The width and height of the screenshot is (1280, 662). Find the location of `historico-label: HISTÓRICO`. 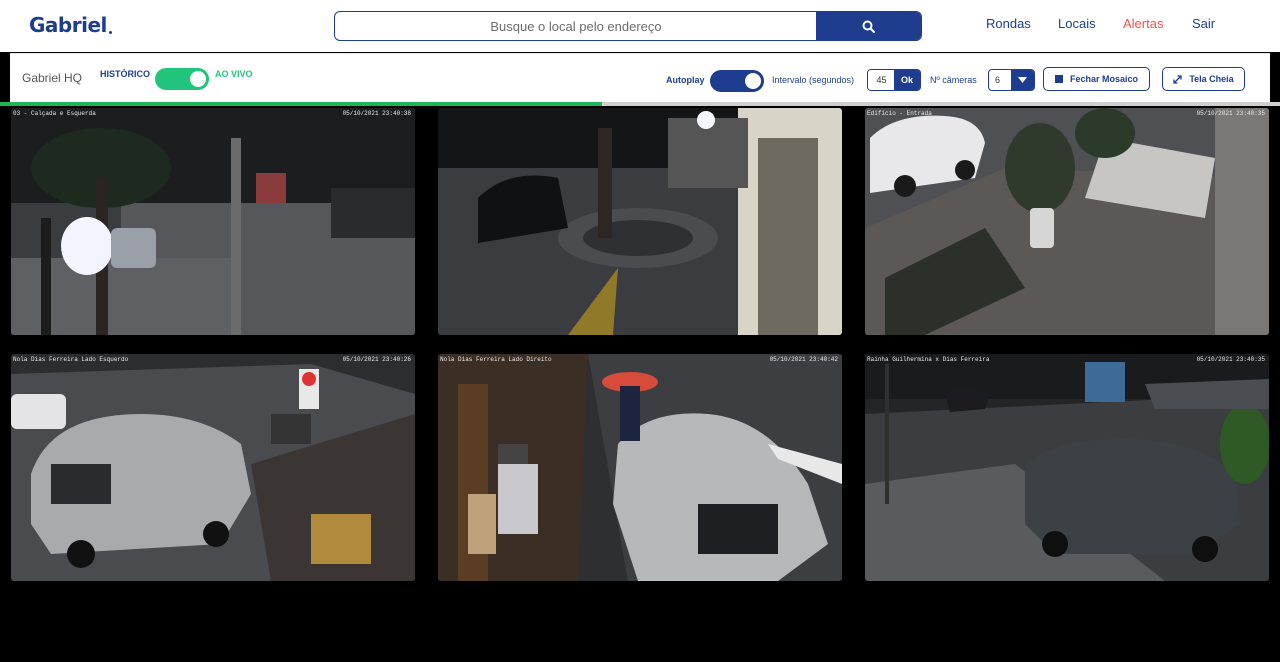

historico-label: HISTÓRICO is located at coordinates (125, 74).